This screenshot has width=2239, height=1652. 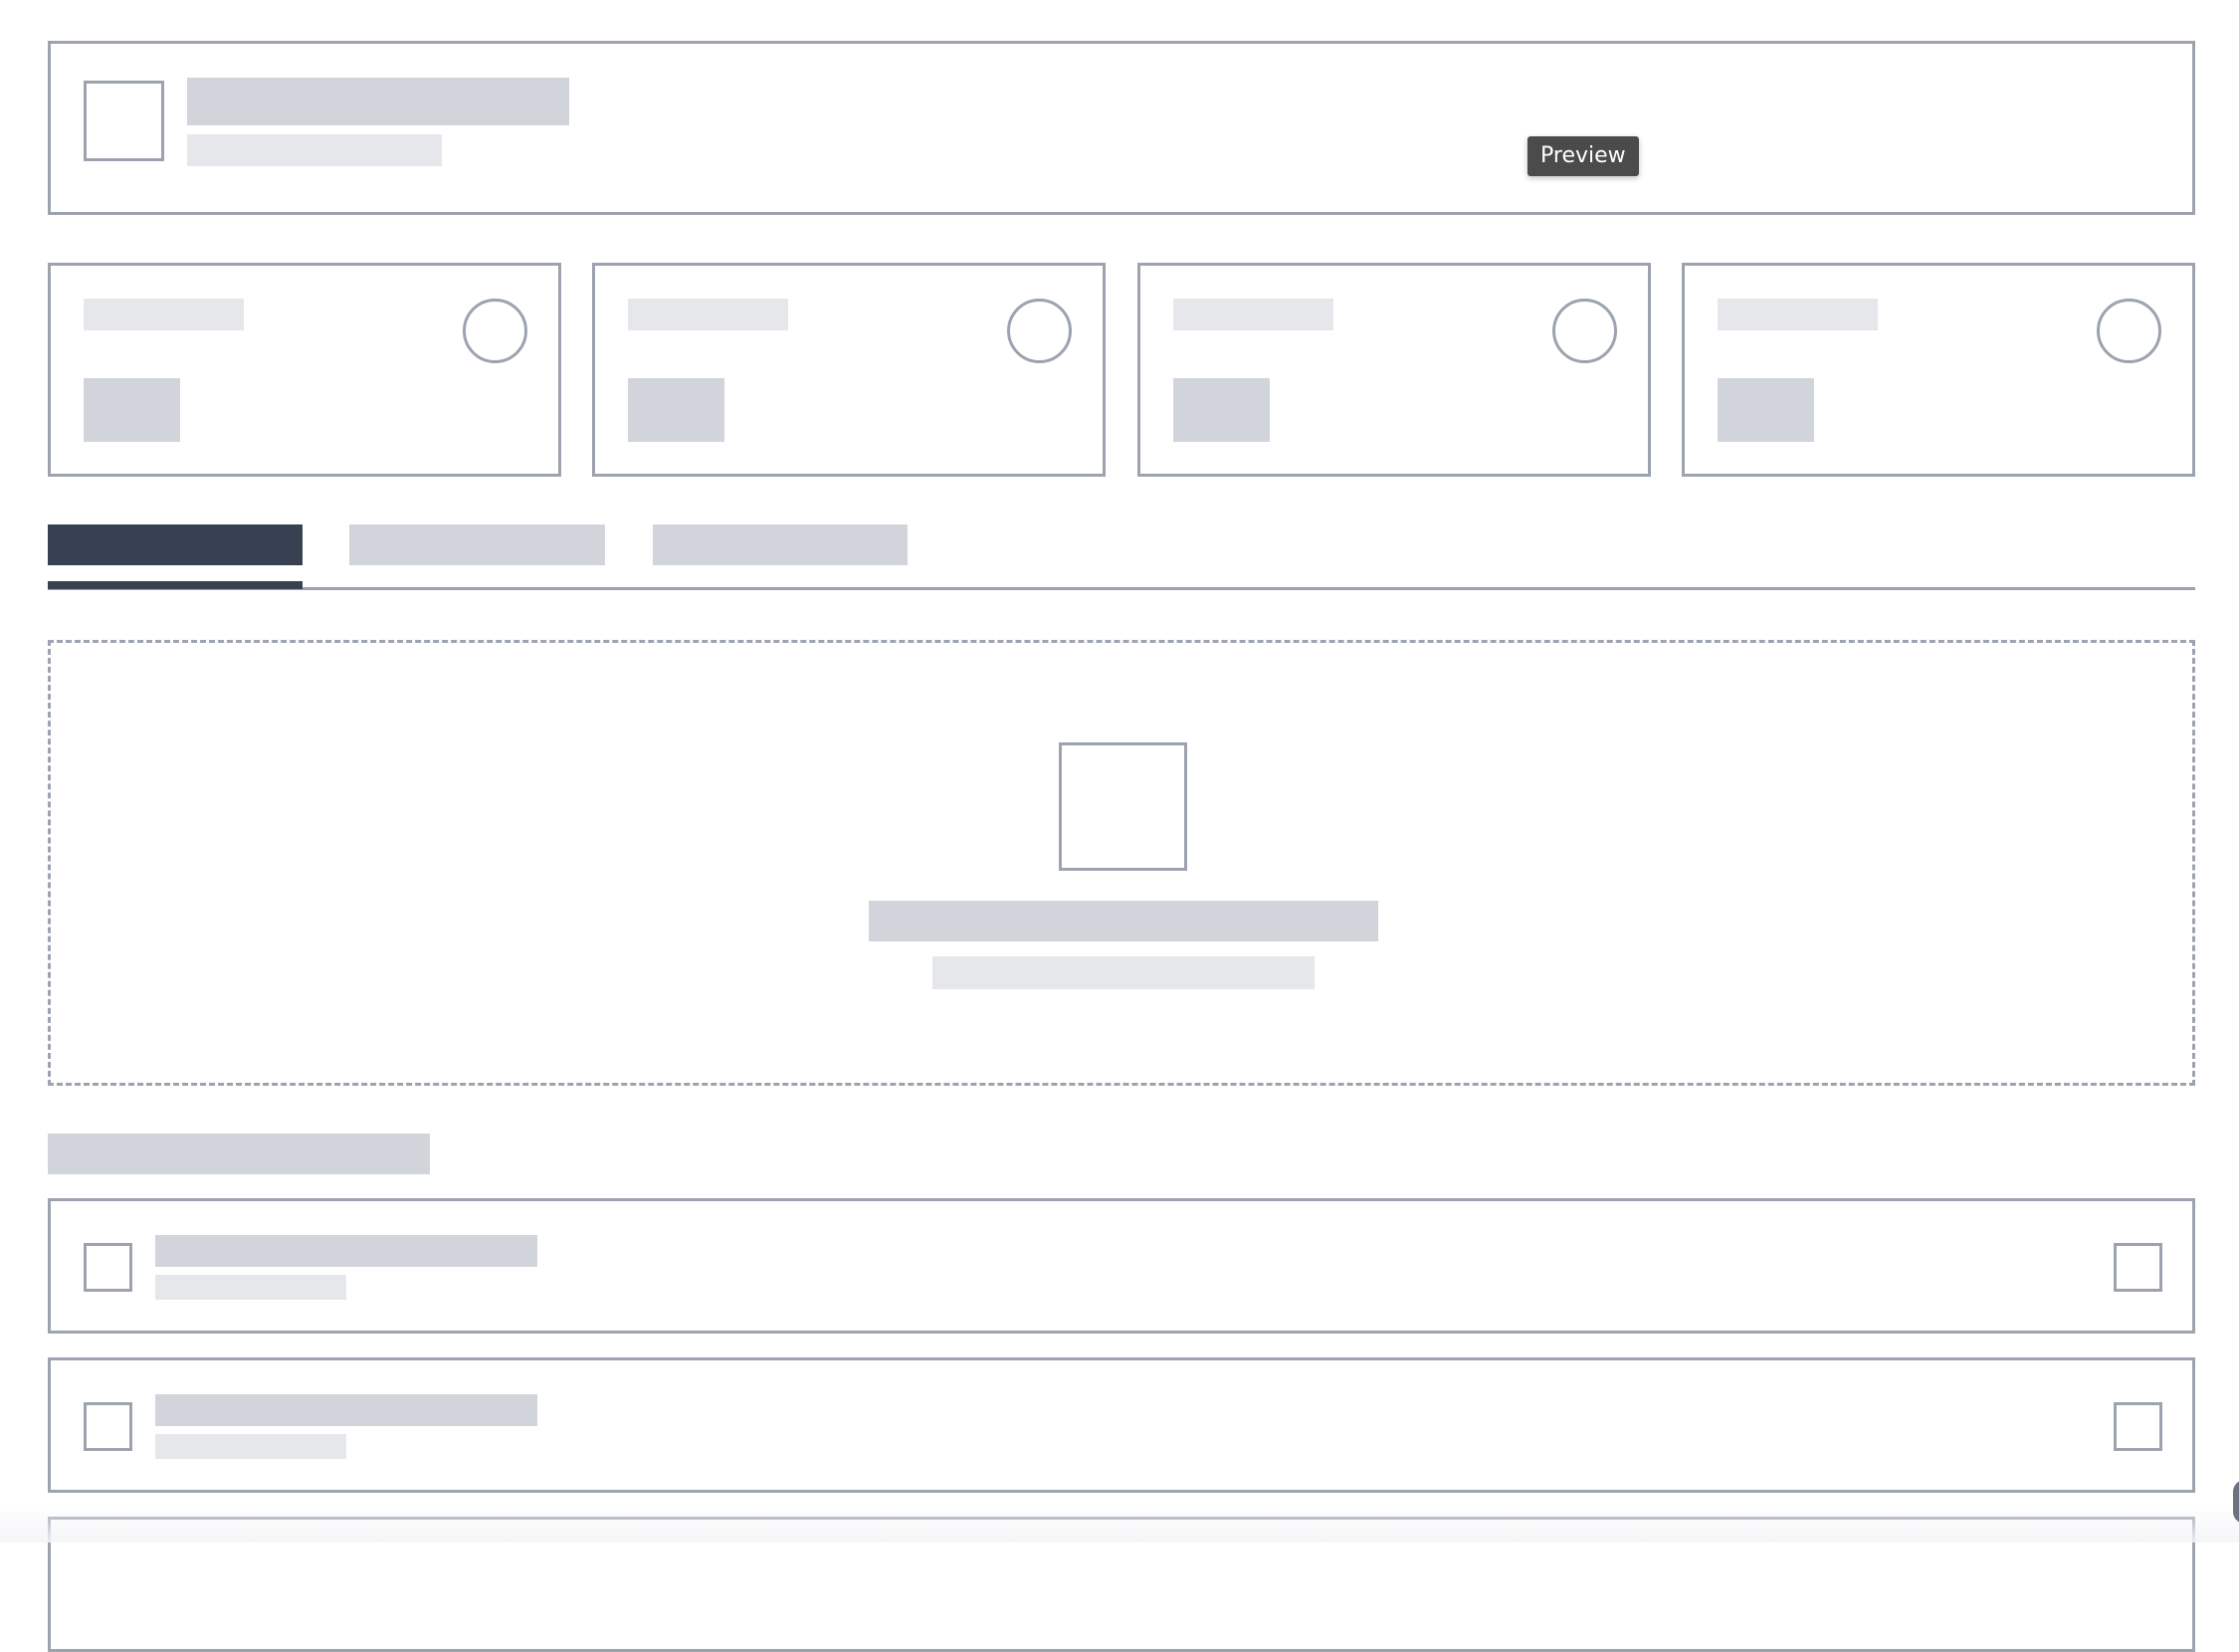 I want to click on tab-active, so click(x=175, y=544).